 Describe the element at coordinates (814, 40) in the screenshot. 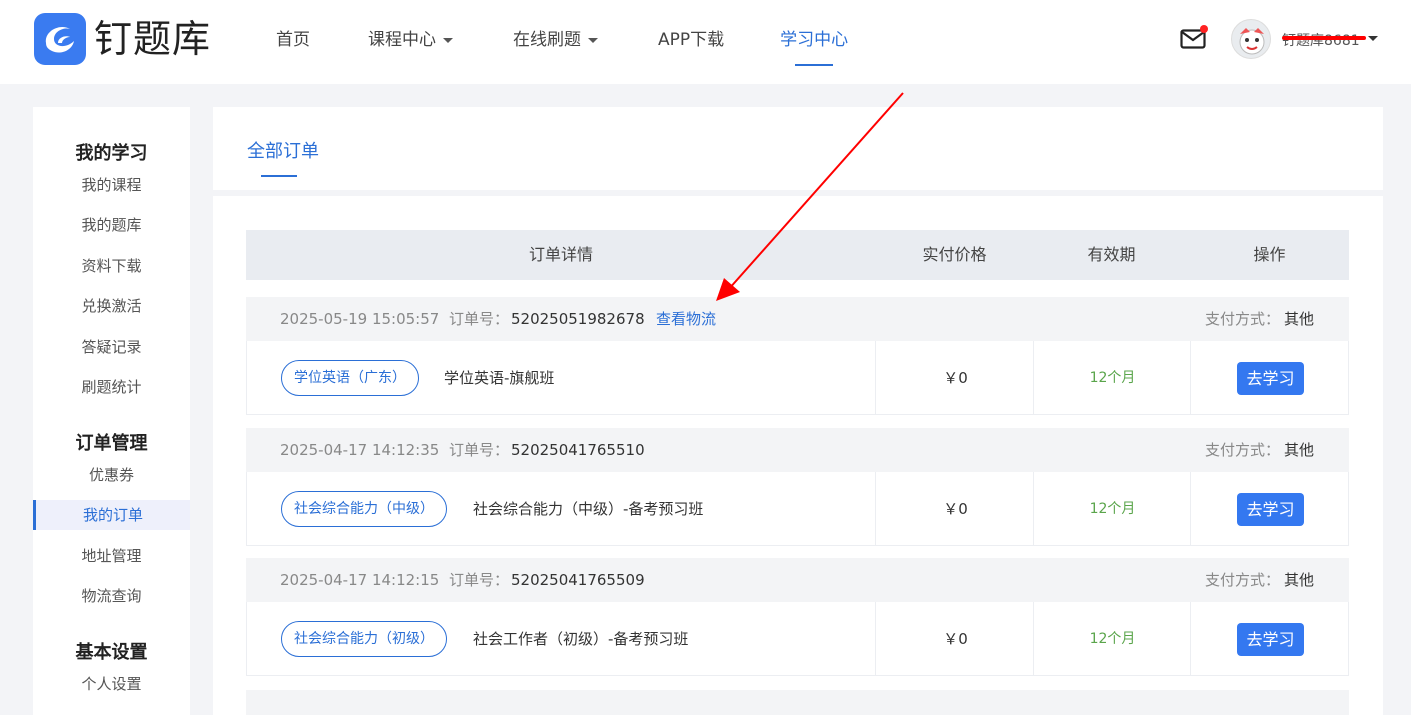

I see `nav-learning-center: 学习中心` at that location.